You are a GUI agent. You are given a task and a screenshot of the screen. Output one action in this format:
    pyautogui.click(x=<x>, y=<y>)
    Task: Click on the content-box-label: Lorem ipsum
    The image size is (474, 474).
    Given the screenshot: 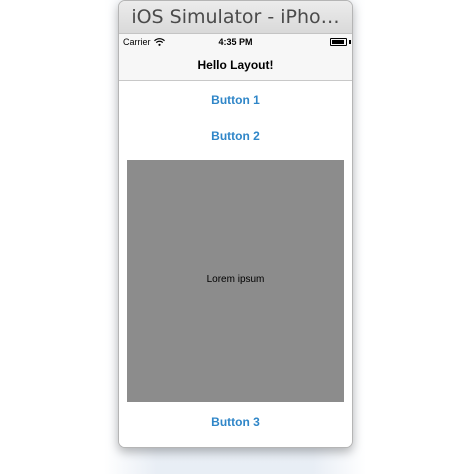 What is the action you would take?
    pyautogui.click(x=235, y=279)
    